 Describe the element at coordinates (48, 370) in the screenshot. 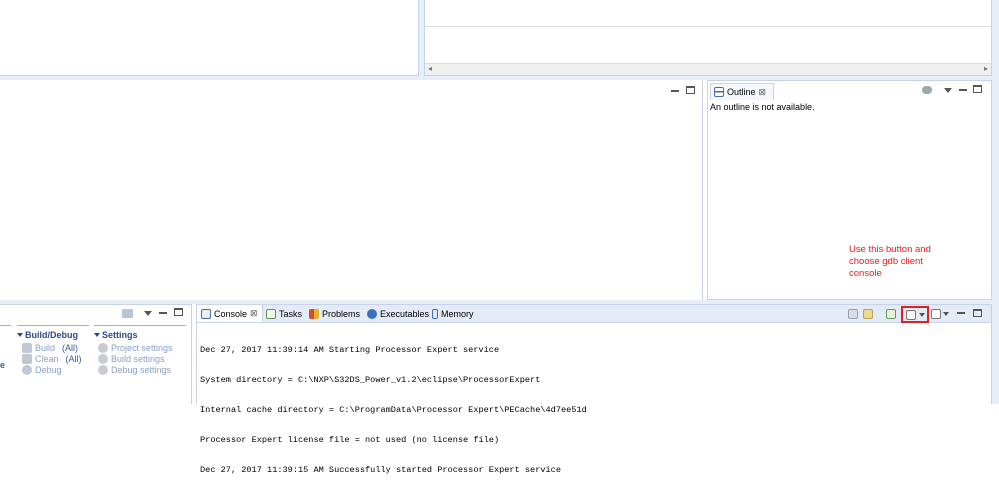

I see `debug-label: Debug` at that location.